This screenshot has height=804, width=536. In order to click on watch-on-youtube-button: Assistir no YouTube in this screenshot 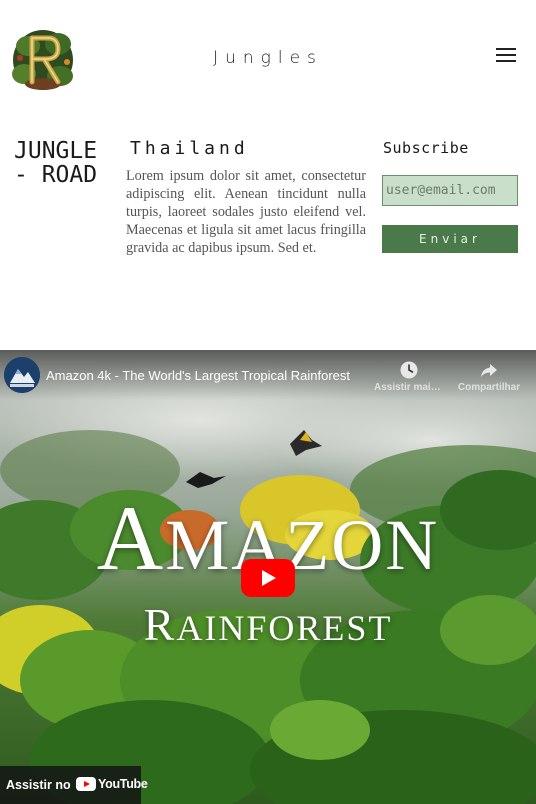, I will do `click(74, 785)`.